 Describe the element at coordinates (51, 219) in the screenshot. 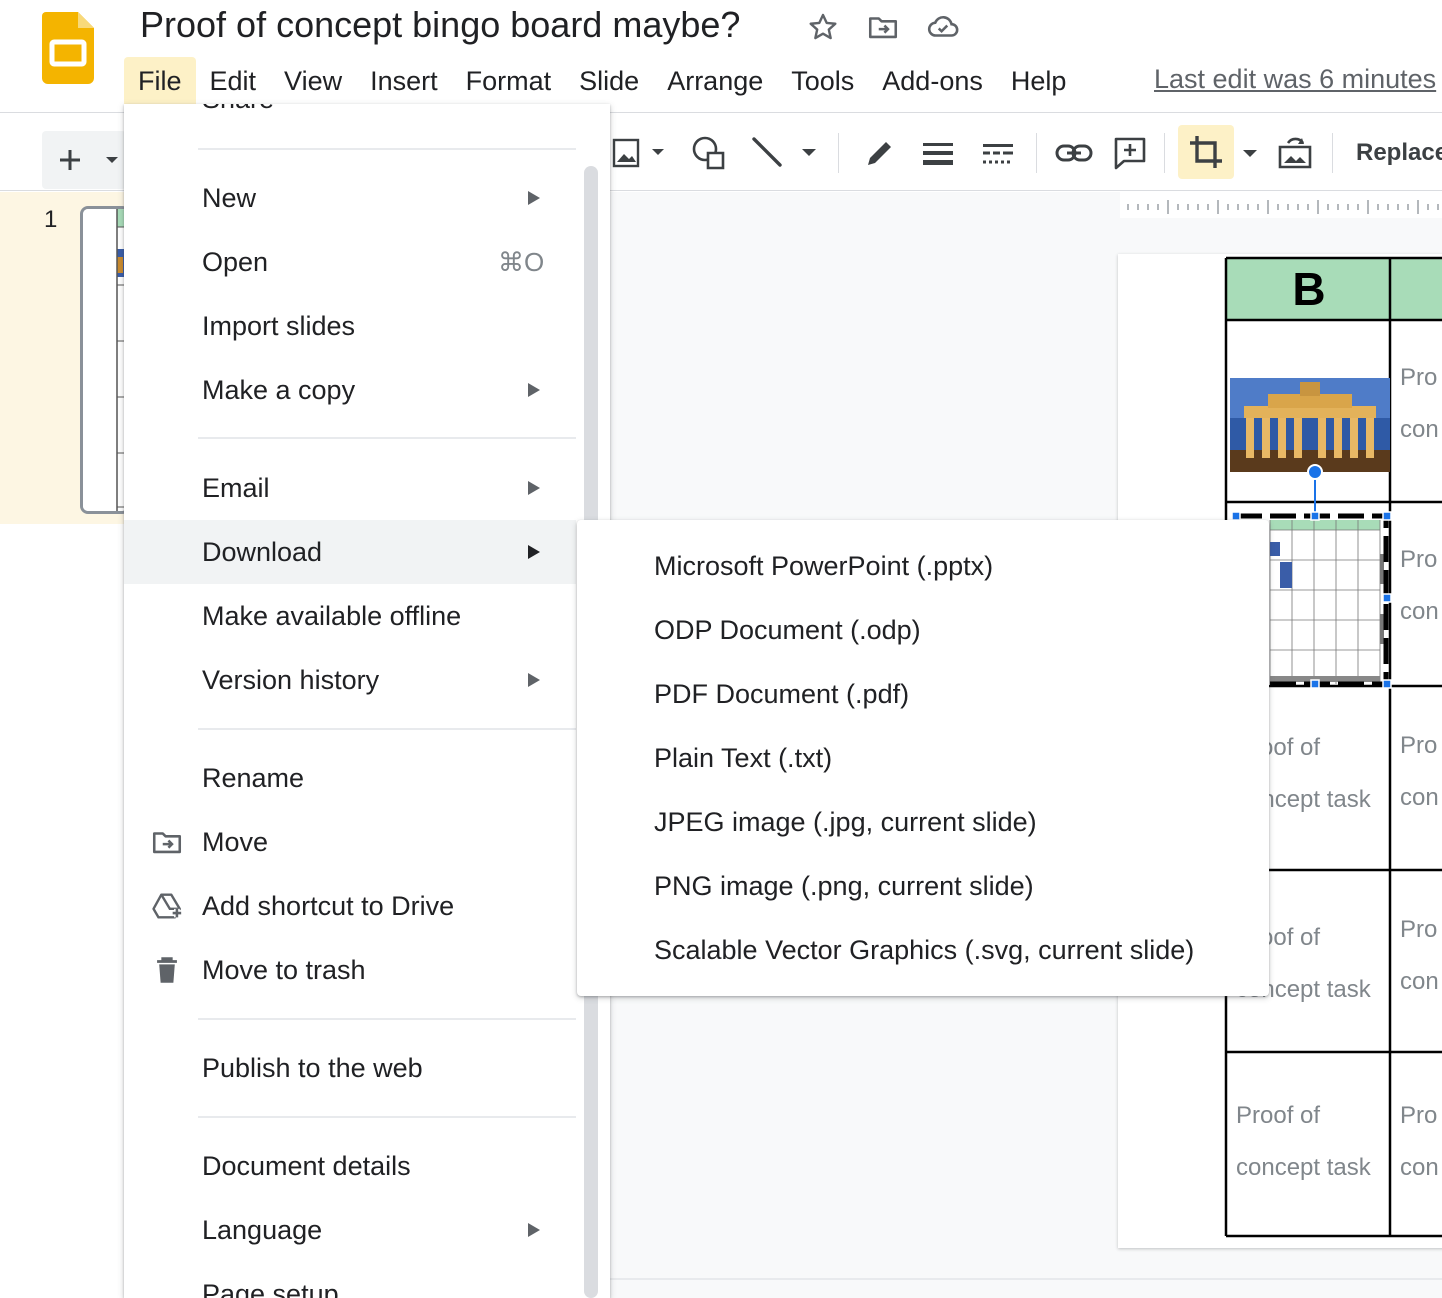

I see `slide-number: 1` at that location.